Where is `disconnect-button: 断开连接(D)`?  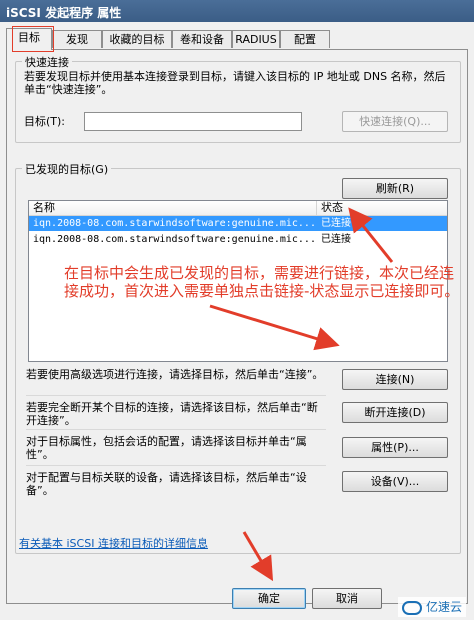
disconnect-button: 断开连接(D) is located at coordinates (395, 412).